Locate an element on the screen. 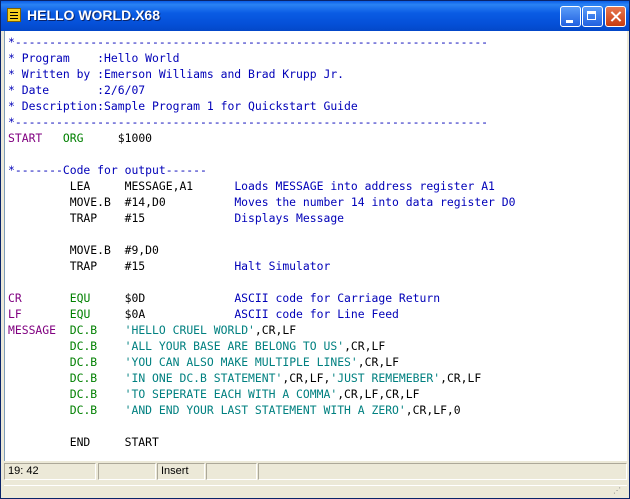  code-token: * Program :Hello World is located at coordinates (94, 58).